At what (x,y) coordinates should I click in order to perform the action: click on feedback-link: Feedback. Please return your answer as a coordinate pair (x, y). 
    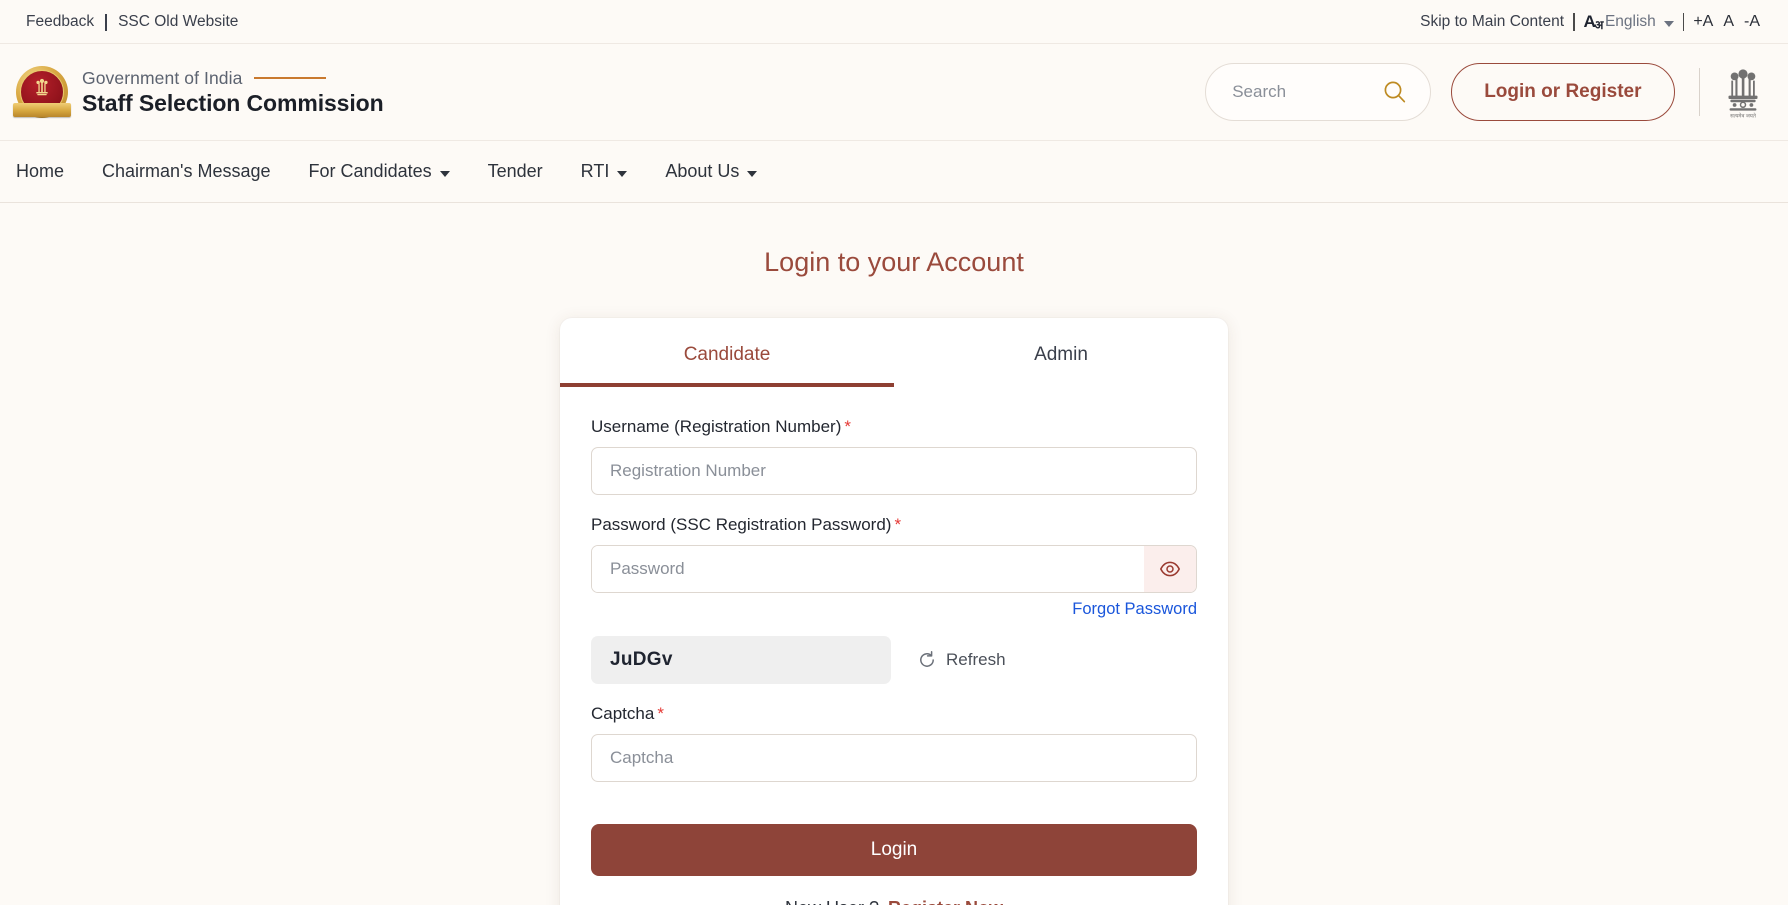
    Looking at the image, I should click on (60, 22).